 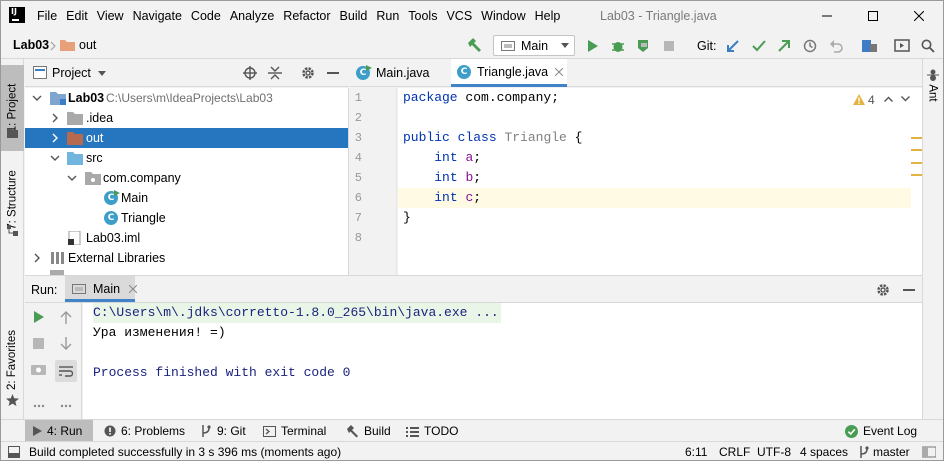 What do you see at coordinates (932, 93) in the screenshot?
I see `tool-tab-ant: Ant` at bounding box center [932, 93].